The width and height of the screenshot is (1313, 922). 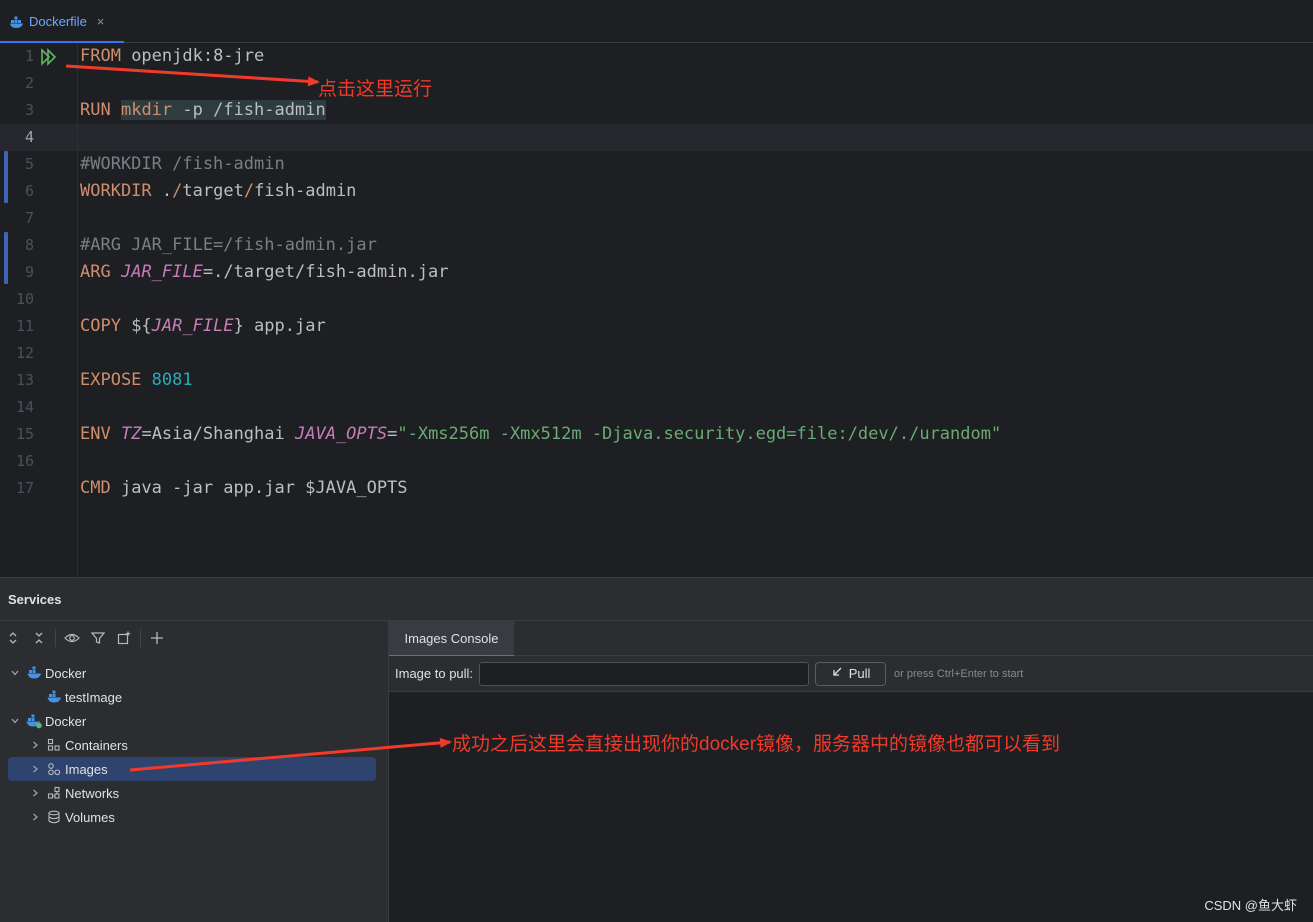 I want to click on database-icon, so click(x=54, y=817).